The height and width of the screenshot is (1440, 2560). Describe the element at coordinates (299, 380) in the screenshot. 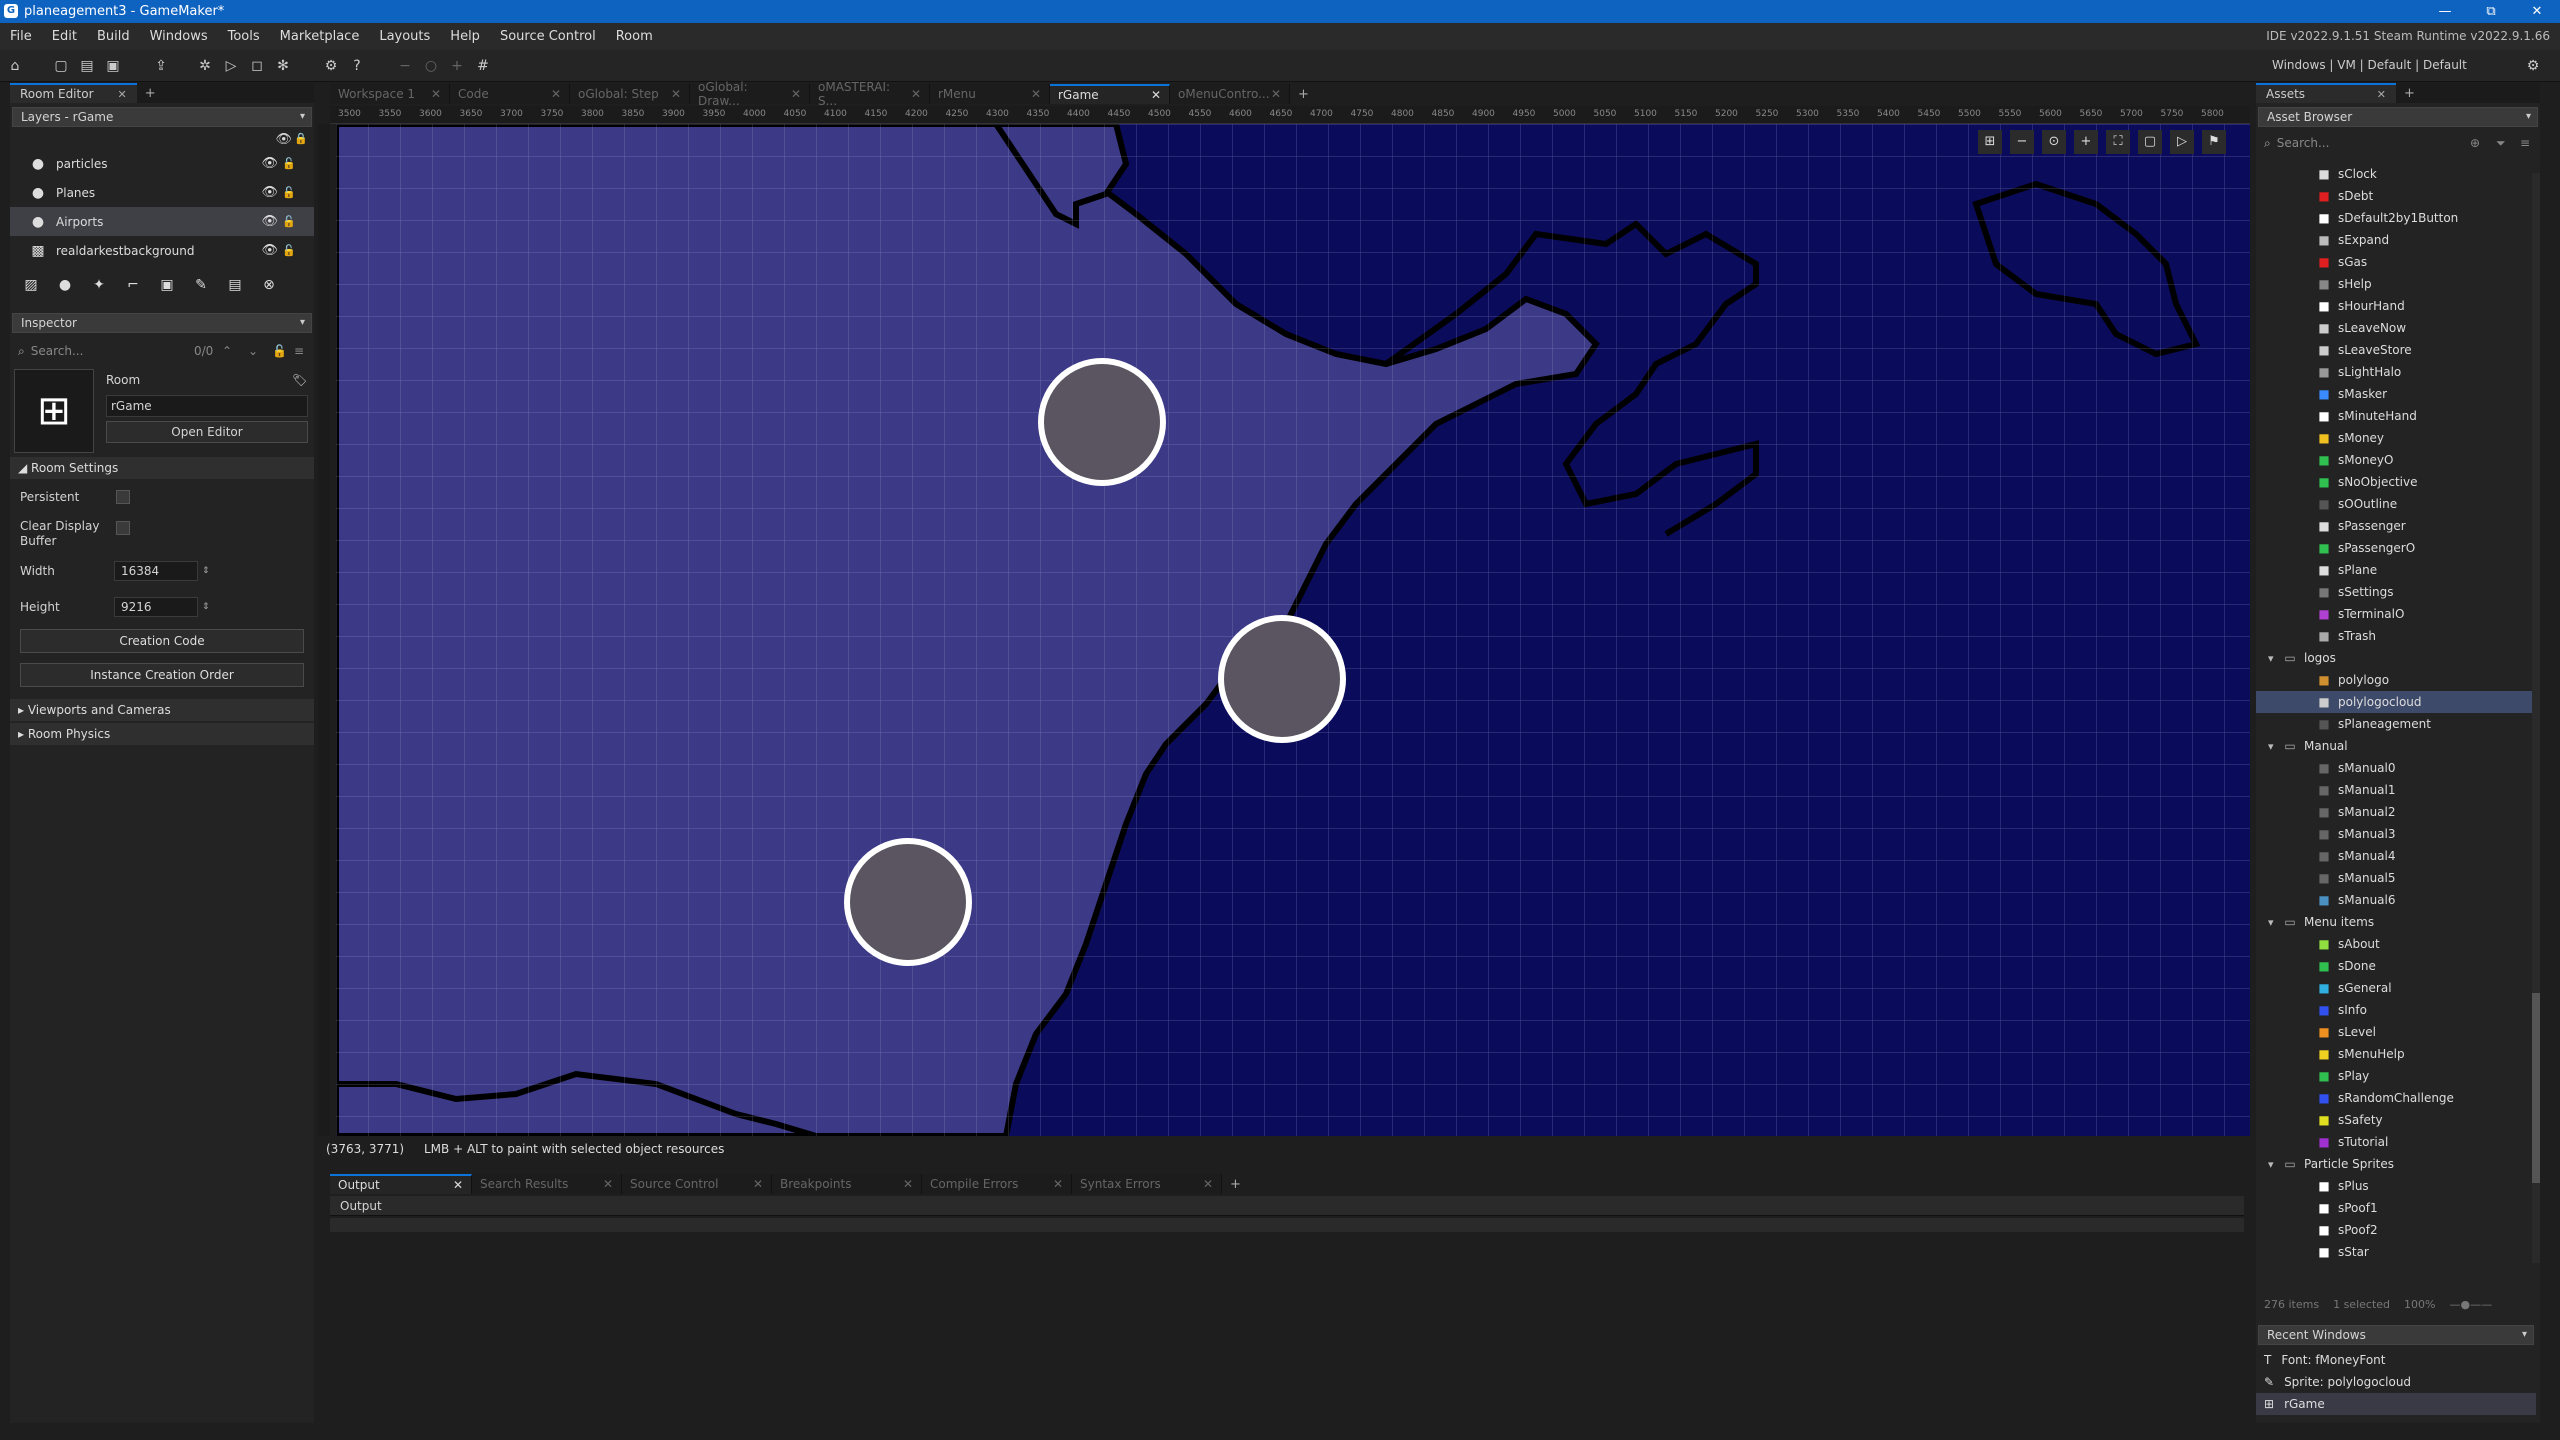

I see `tag-icon: 🏷` at that location.